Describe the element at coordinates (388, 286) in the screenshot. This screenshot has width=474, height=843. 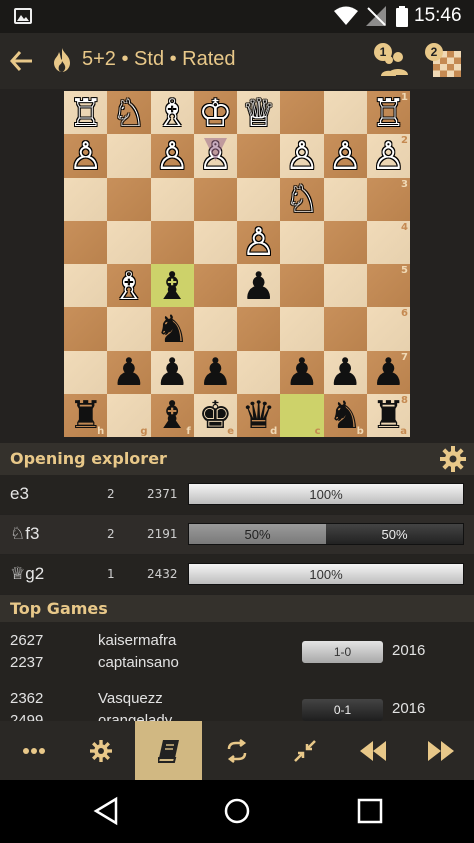
I see `board-square: 5` at that location.